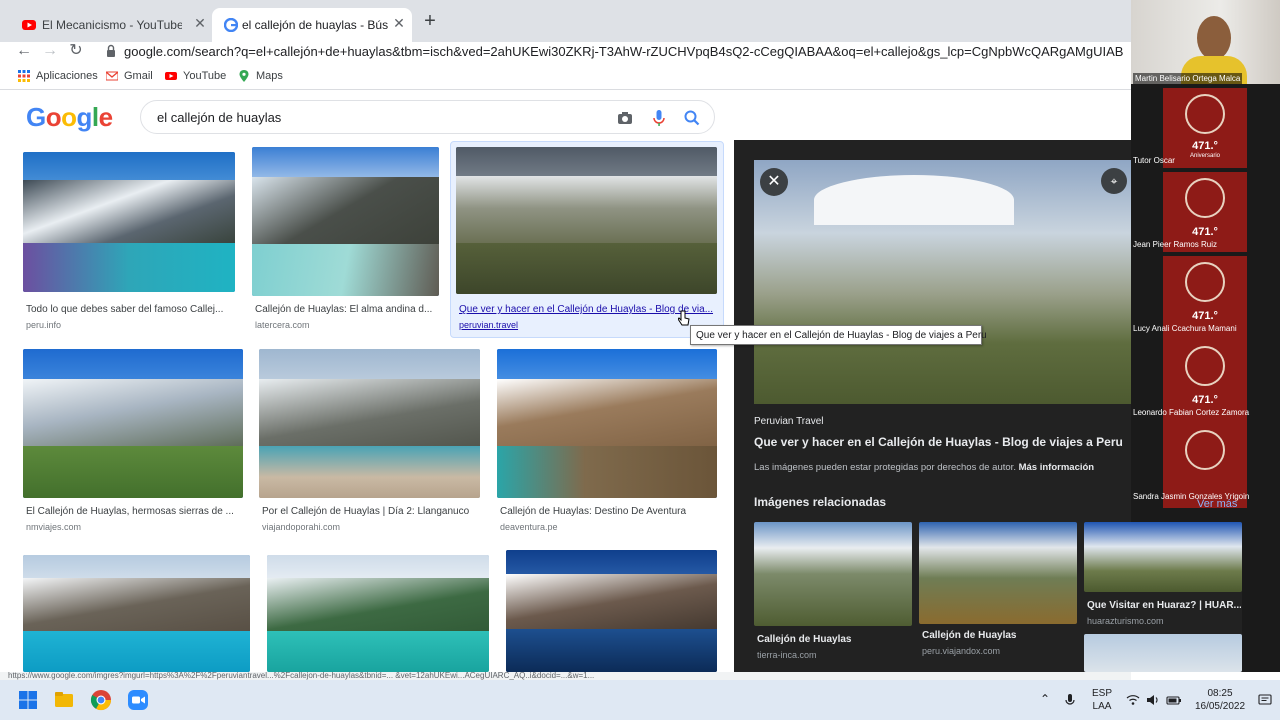 The height and width of the screenshot is (720, 1280). Describe the element at coordinates (101, 700) in the screenshot. I see `chrome-icon` at that location.